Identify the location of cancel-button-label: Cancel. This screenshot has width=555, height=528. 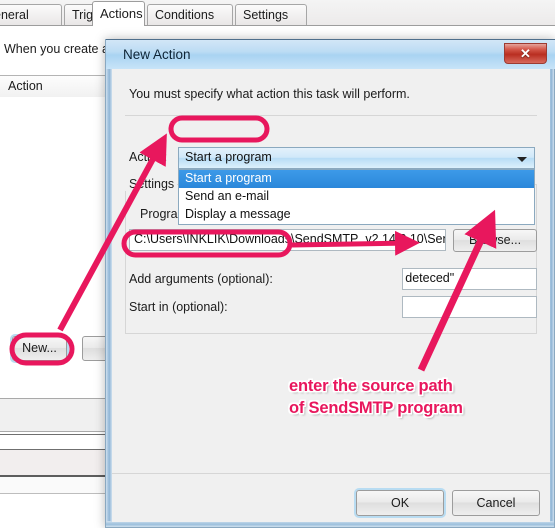
(496, 503).